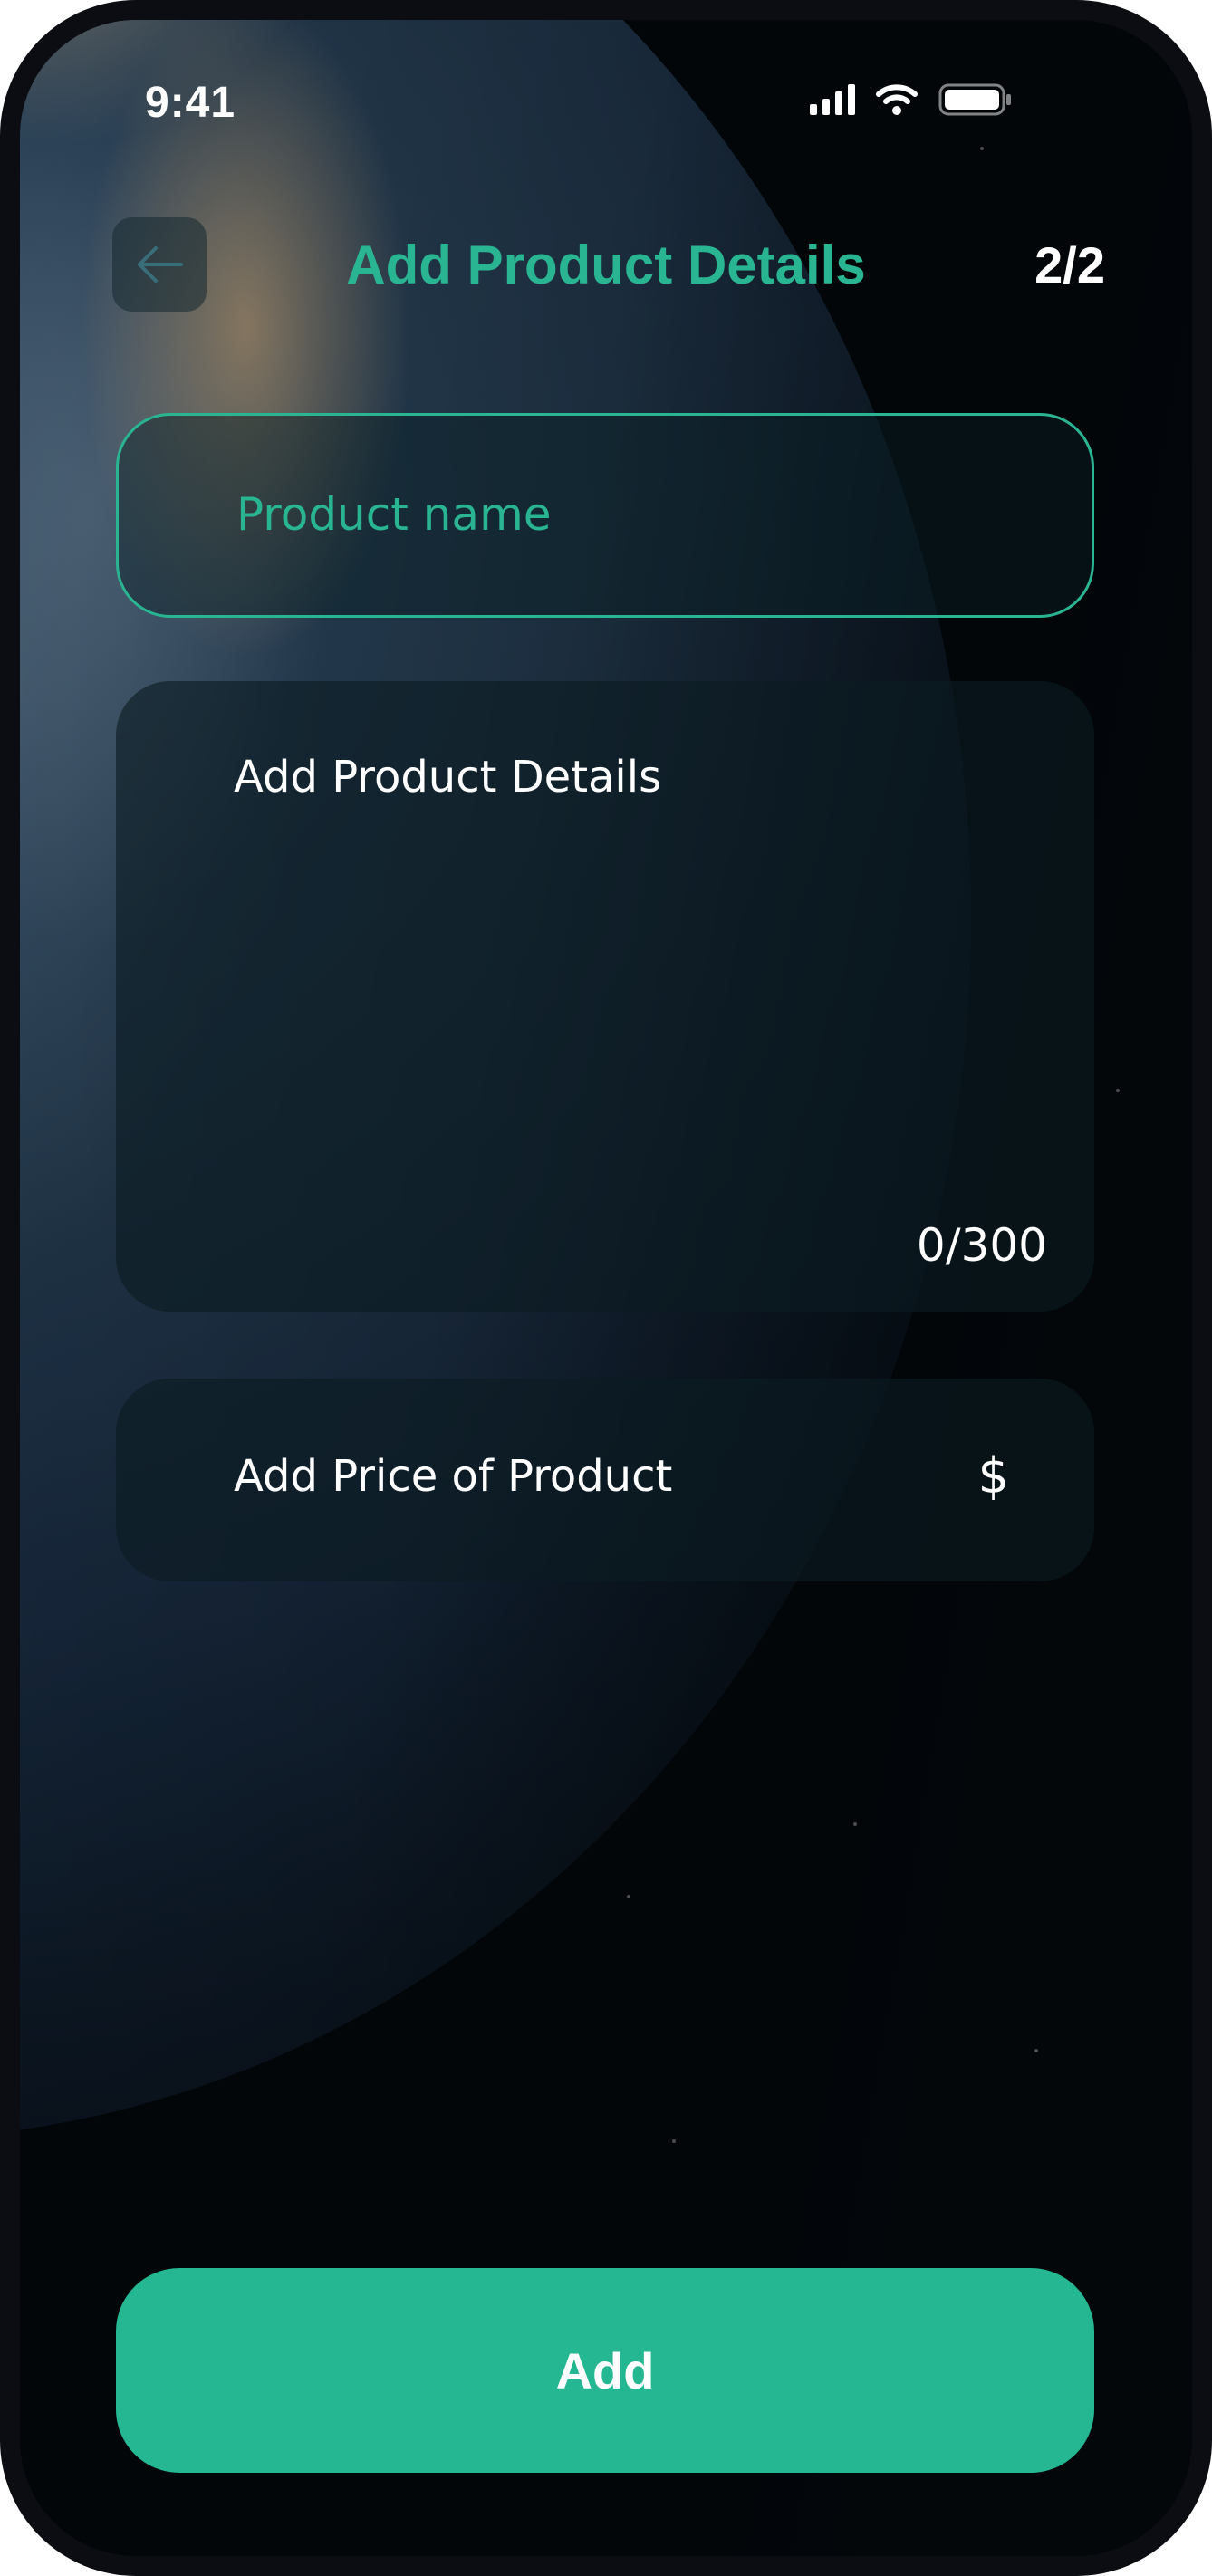 The height and width of the screenshot is (2576, 1212). I want to click on currency-symbol: $, so click(993, 1475).